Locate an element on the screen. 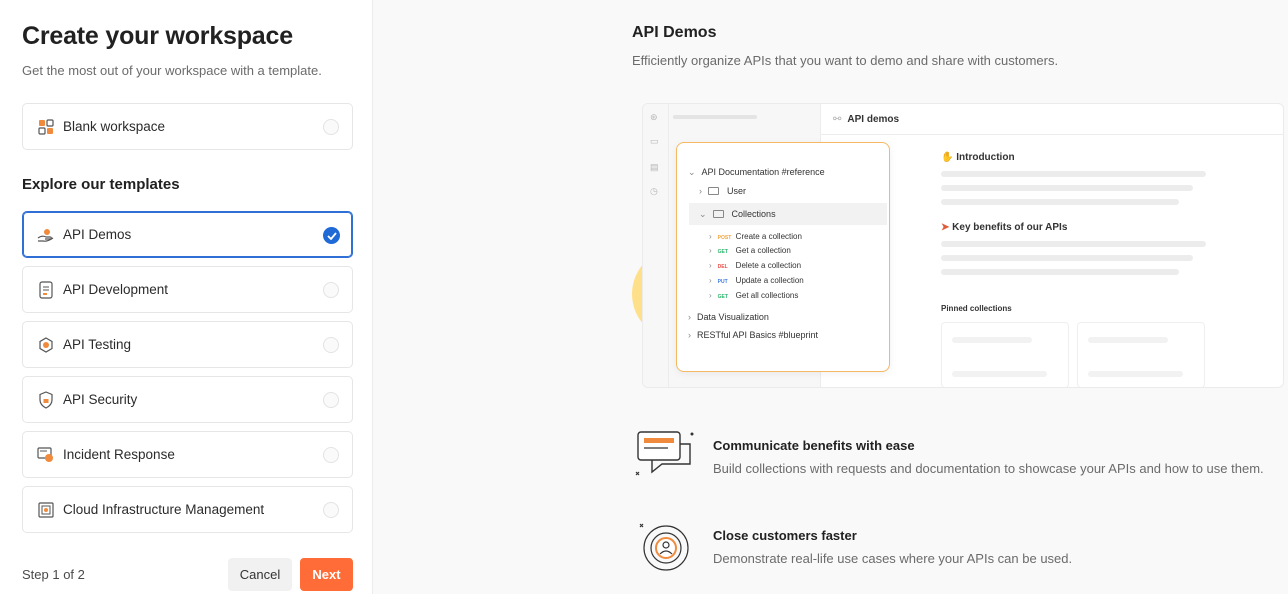 This screenshot has width=1288, height=594. tree-data-viz: › Data Visualization is located at coordinates (728, 317).